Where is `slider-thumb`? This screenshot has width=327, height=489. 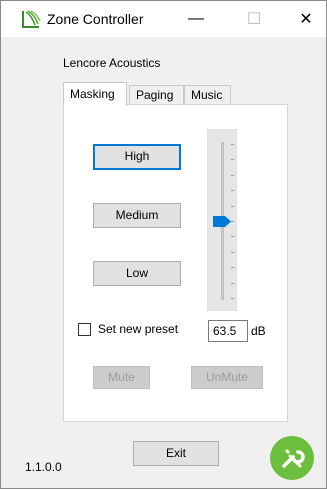 slider-thumb is located at coordinates (222, 221).